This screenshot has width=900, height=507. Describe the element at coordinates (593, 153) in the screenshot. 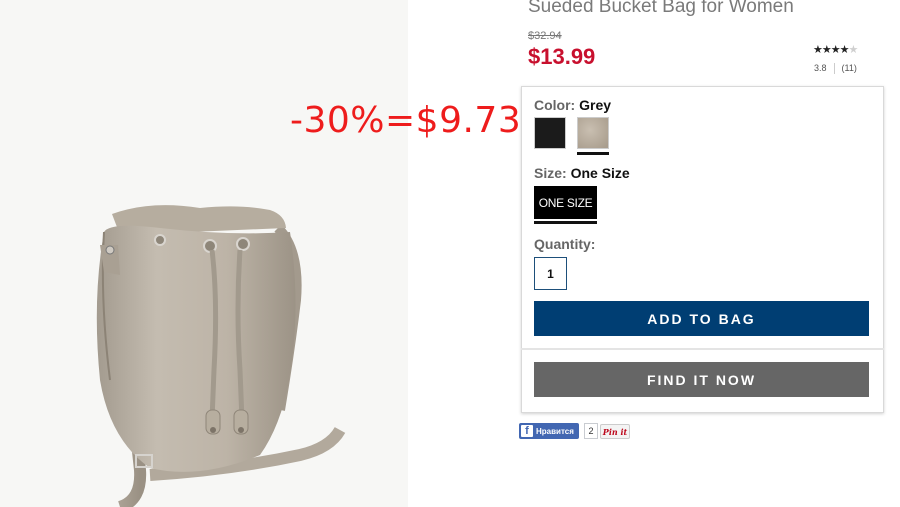

I see `selected-swatch-indicator` at that location.